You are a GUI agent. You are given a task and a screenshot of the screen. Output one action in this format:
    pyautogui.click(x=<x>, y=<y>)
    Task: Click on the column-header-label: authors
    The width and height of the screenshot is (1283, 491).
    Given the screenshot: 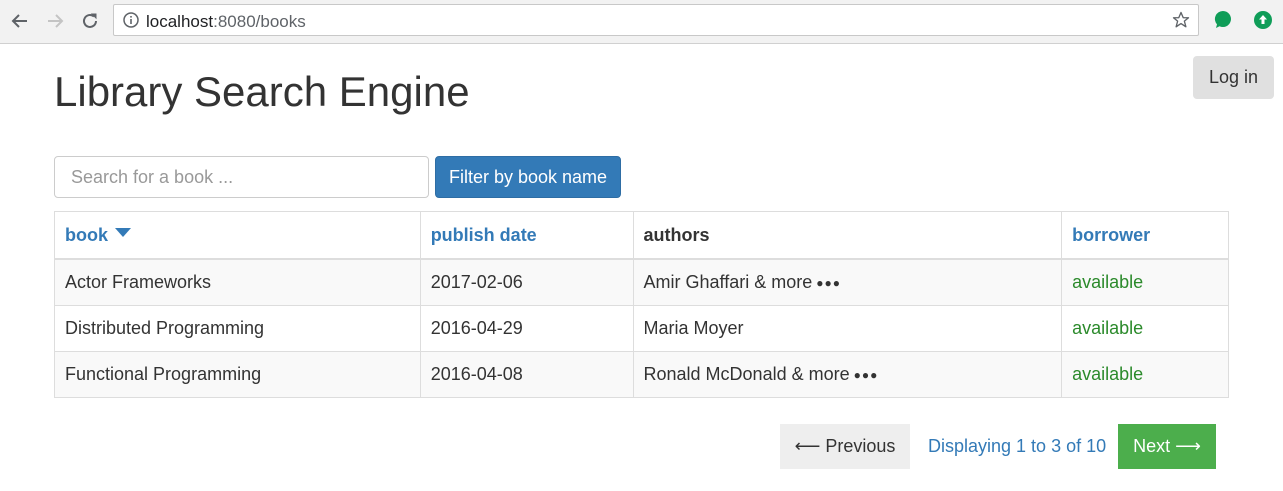 What is the action you would take?
    pyautogui.click(x=676, y=234)
    